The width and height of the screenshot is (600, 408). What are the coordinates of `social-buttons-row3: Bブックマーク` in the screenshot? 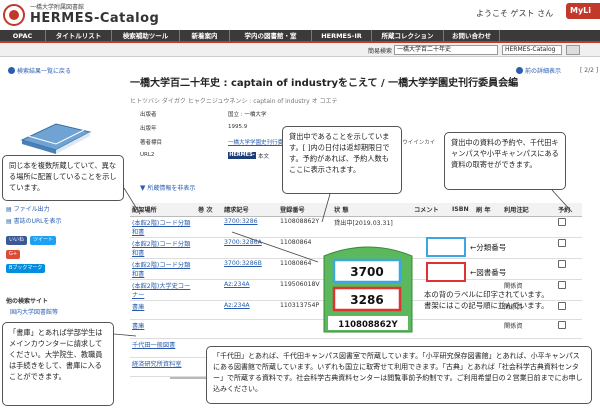 It's located at (26, 268).